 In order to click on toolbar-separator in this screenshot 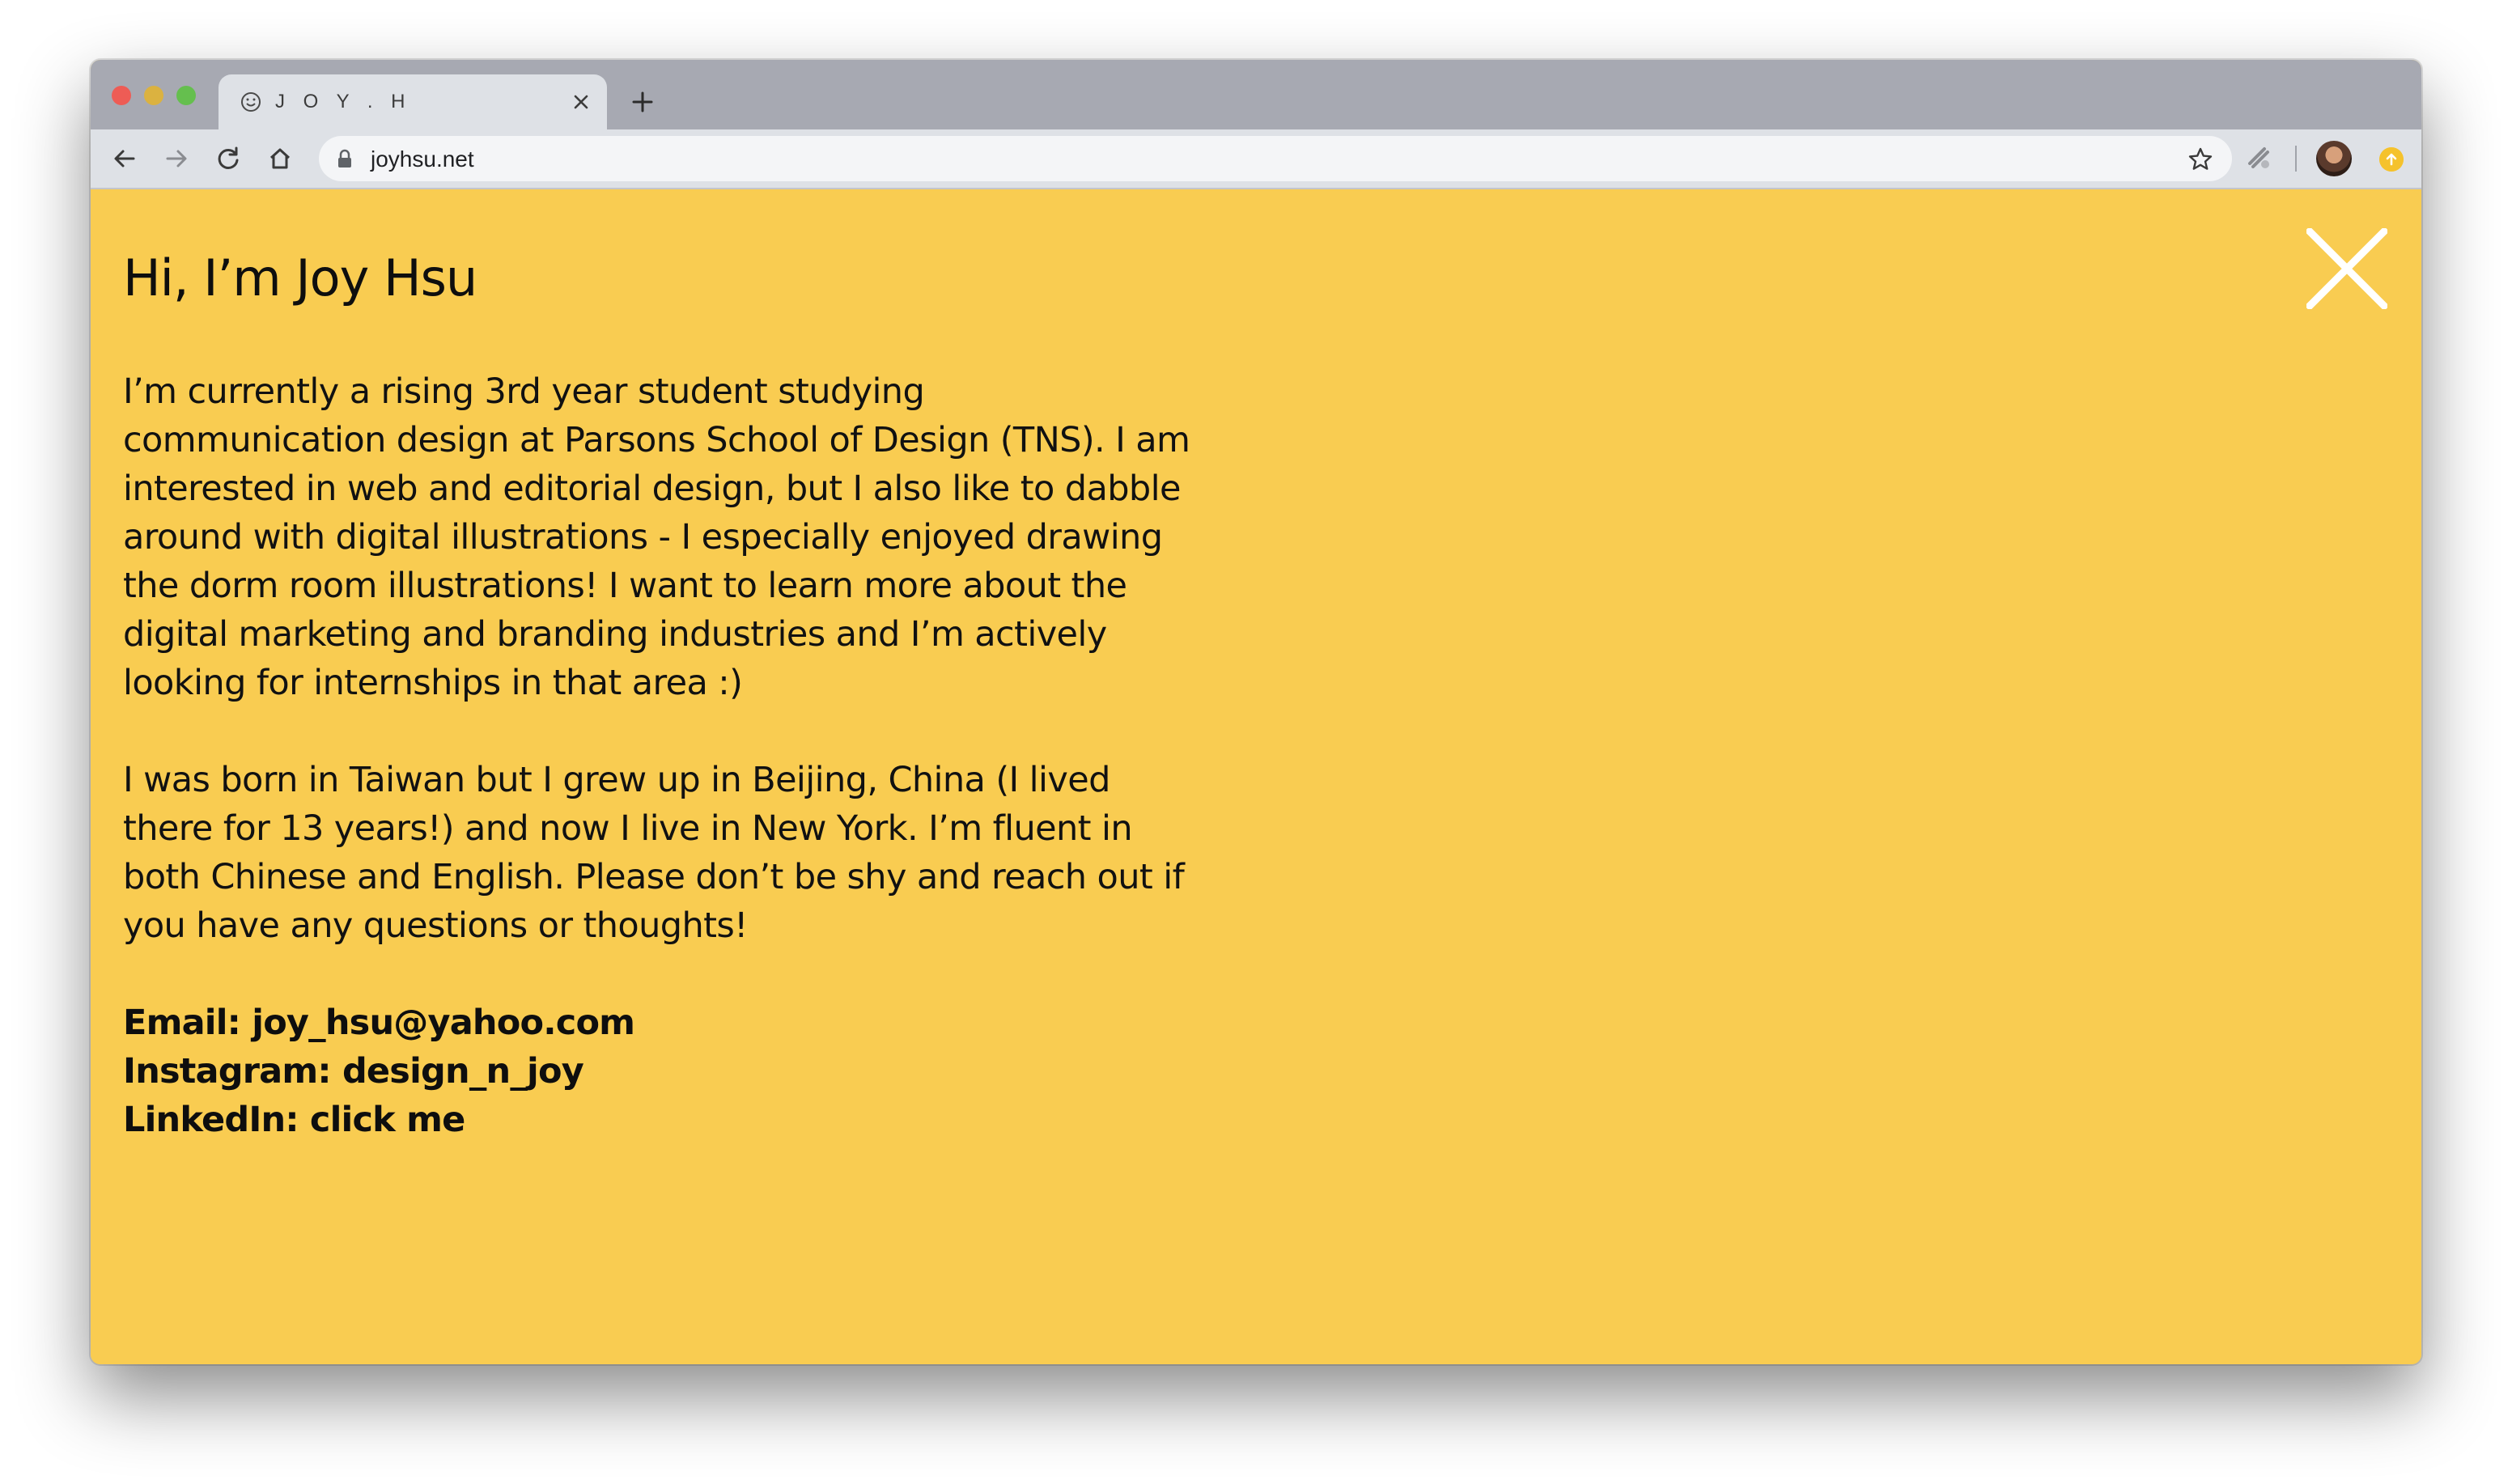, I will do `click(2296, 159)`.